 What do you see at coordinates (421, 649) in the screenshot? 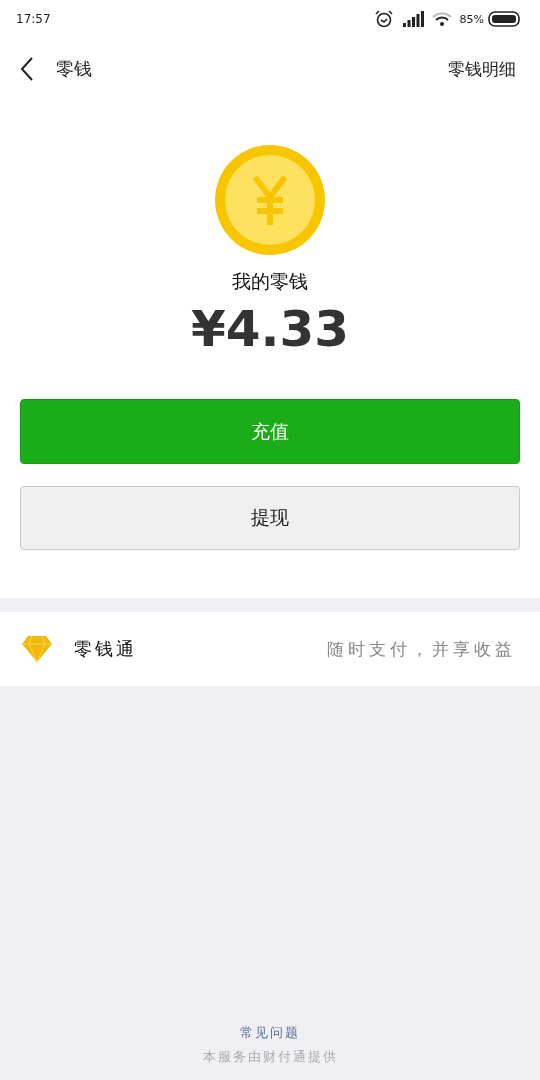
I see `service-tagline: 随时支付，并享收益` at bounding box center [421, 649].